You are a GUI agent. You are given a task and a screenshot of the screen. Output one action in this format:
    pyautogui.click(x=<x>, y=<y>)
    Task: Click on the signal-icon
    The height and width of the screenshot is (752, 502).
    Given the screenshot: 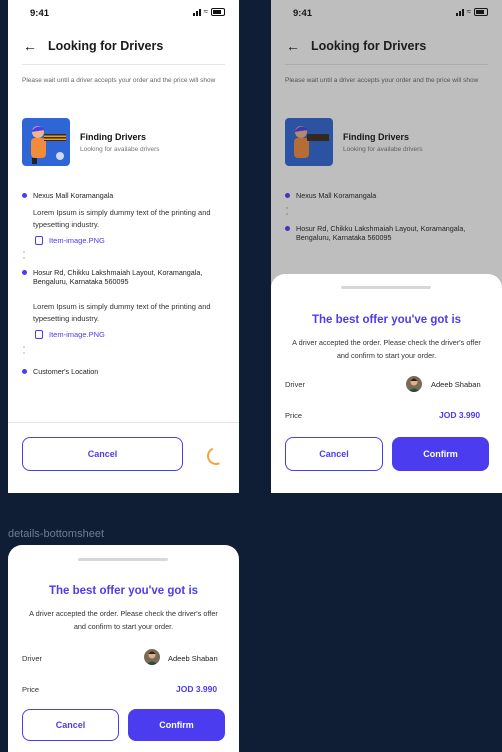 What is the action you would take?
    pyautogui.click(x=196, y=12)
    